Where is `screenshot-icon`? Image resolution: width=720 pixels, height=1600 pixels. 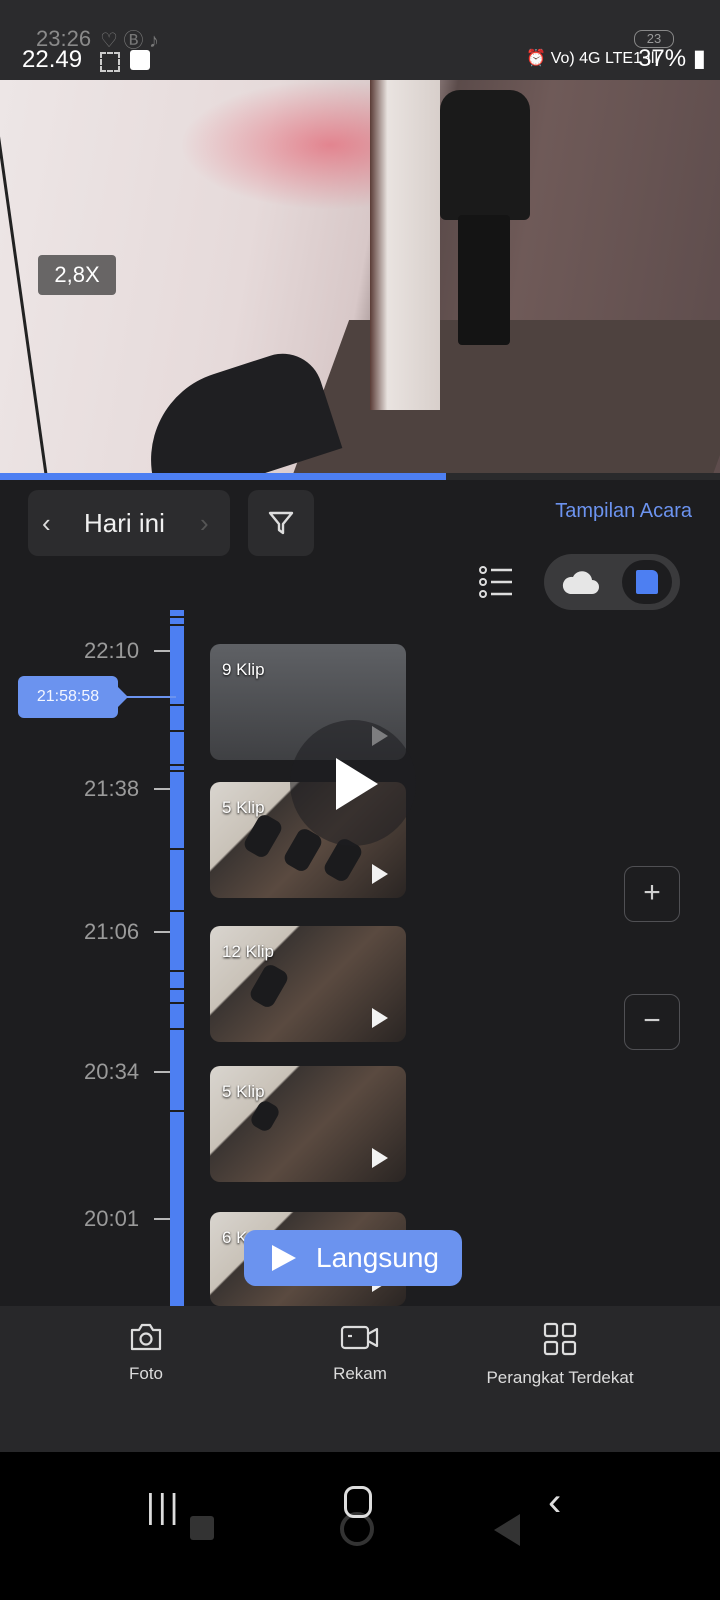 screenshot-icon is located at coordinates (110, 62).